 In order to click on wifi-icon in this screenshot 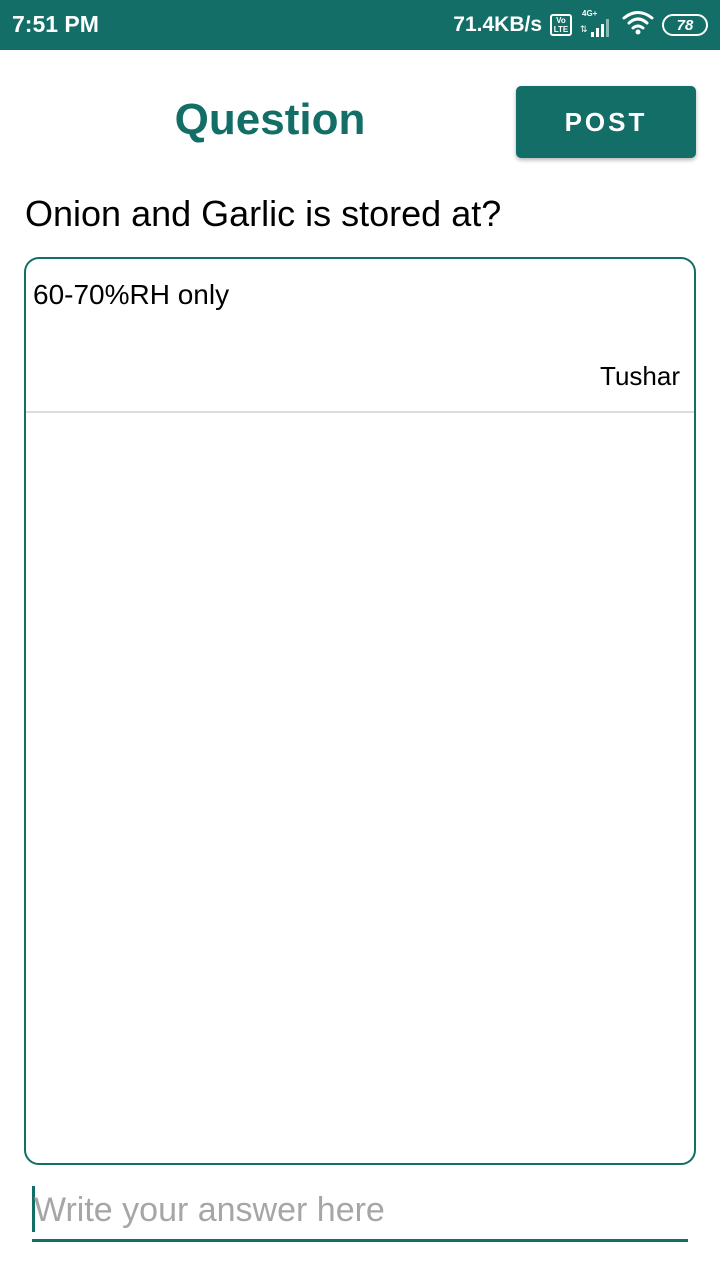, I will do `click(638, 25)`.